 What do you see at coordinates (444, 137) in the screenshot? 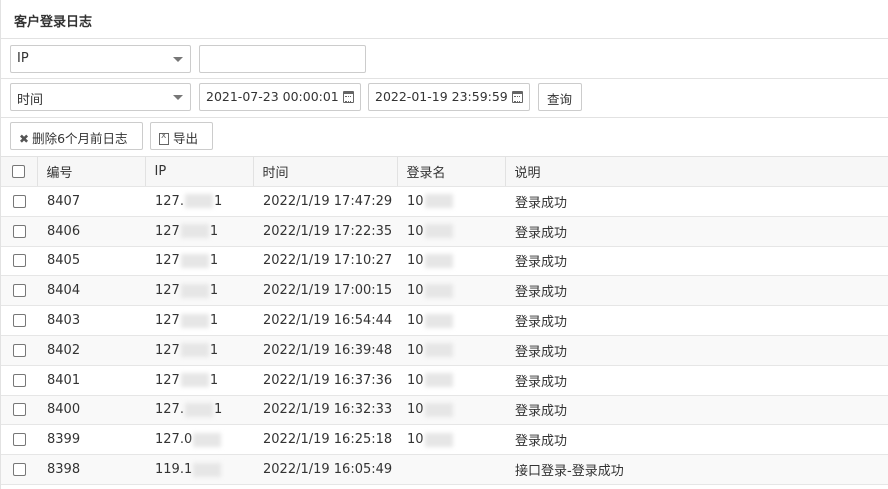
I see `toolbar: ✖删除6个月前日志 导出` at bounding box center [444, 137].